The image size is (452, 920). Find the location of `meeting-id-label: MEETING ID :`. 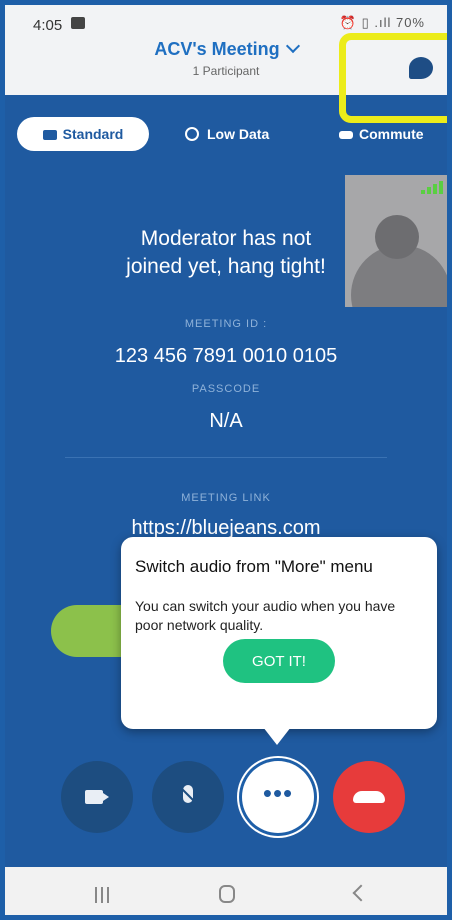

meeting-id-label: MEETING ID : is located at coordinates (226, 324).